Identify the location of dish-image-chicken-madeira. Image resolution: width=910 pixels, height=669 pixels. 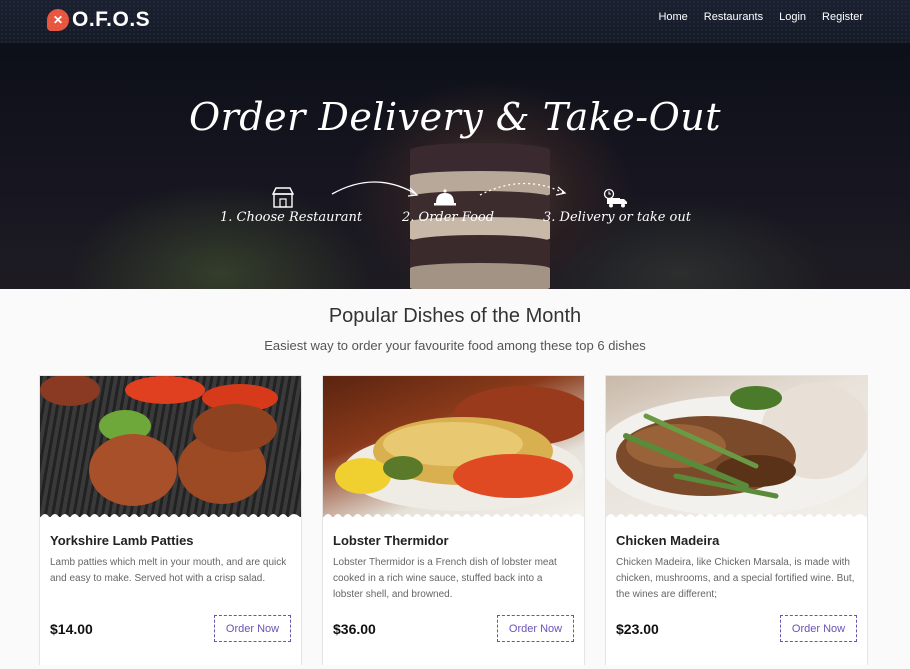
(736, 446).